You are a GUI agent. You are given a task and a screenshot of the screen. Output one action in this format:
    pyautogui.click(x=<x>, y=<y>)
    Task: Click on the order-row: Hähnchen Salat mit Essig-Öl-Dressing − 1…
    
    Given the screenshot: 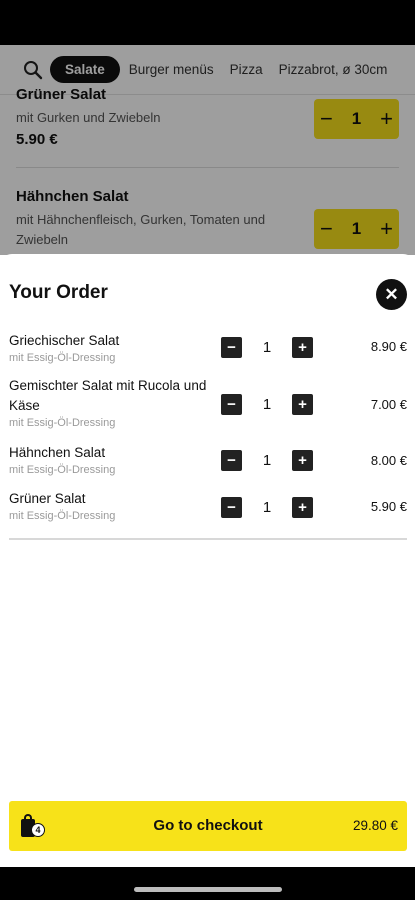 What is the action you would take?
    pyautogui.click(x=208, y=459)
    